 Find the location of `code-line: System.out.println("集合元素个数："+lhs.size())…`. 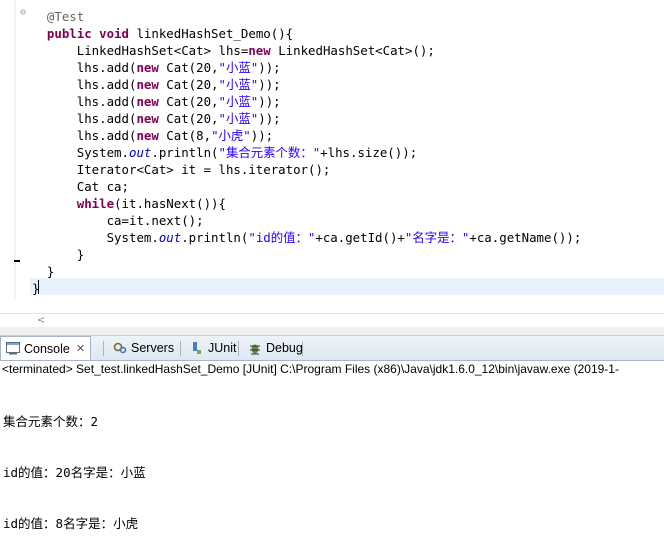

code-line: System.out.println("集合元素个数："+lhs.size())… is located at coordinates (232, 152).